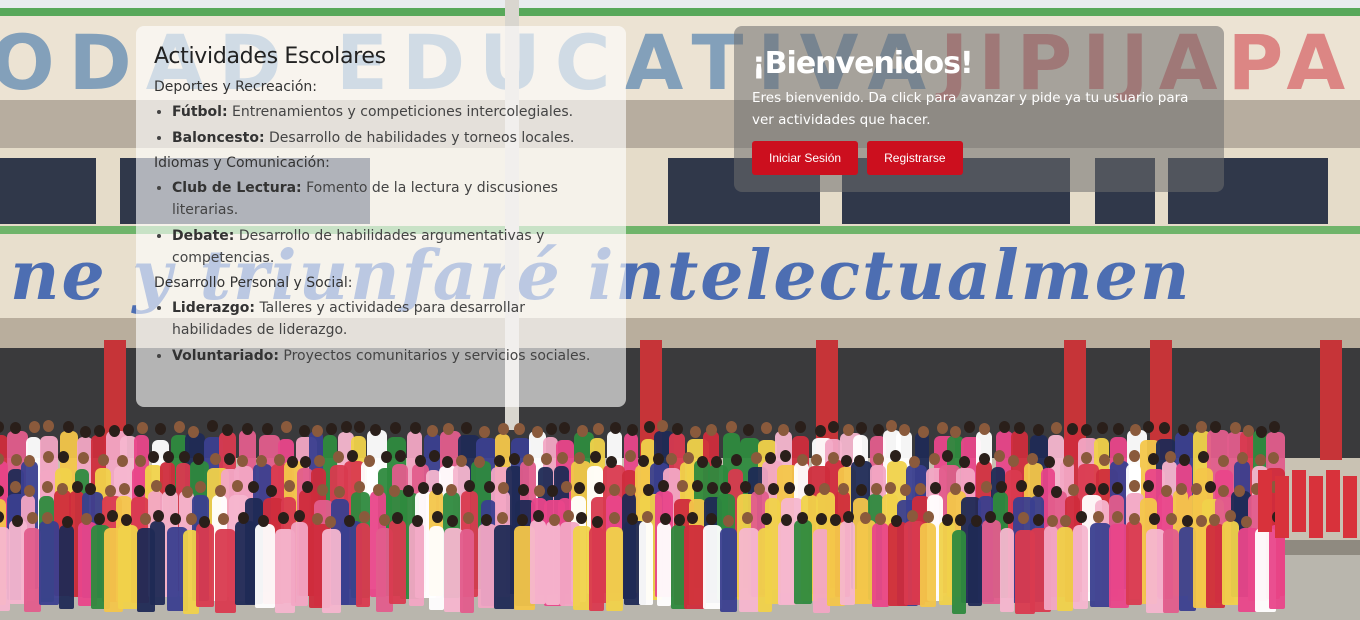 The image size is (1360, 620). I want to click on activity-name: Fútbol:, so click(200, 112).